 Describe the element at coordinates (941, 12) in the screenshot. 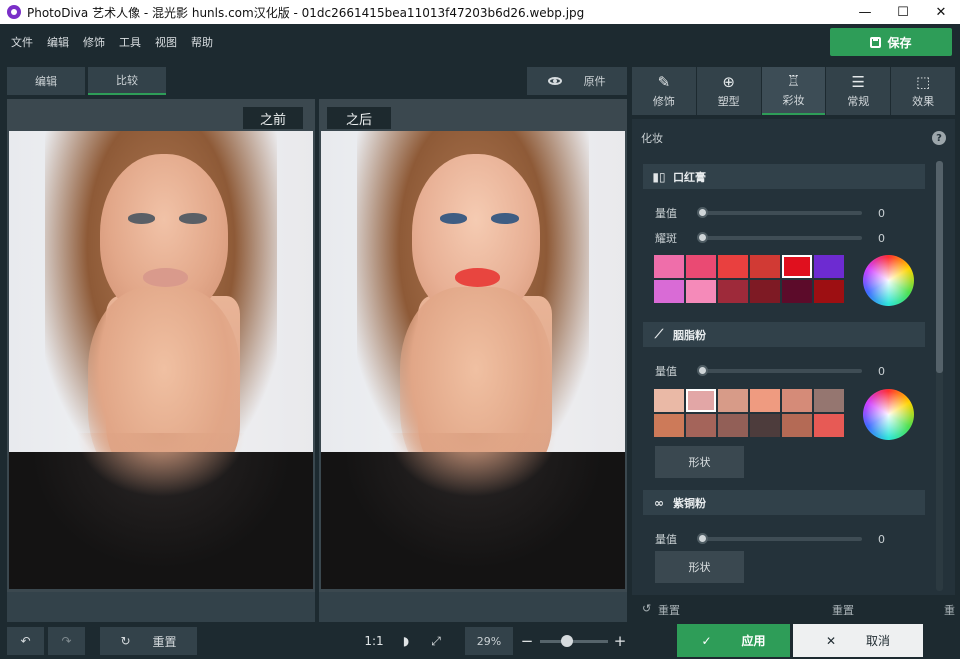

I see `close-button: ✕` at that location.